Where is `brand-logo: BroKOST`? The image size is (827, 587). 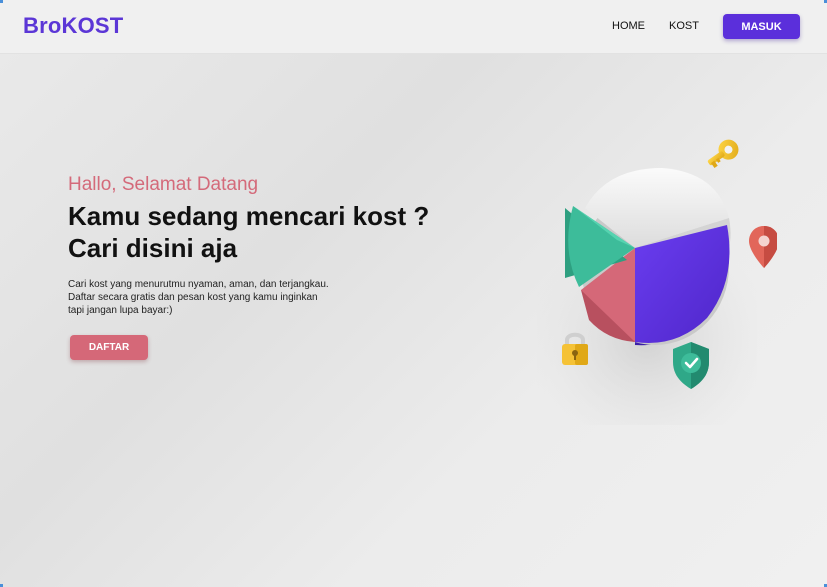 brand-logo: BroKOST is located at coordinates (73, 26).